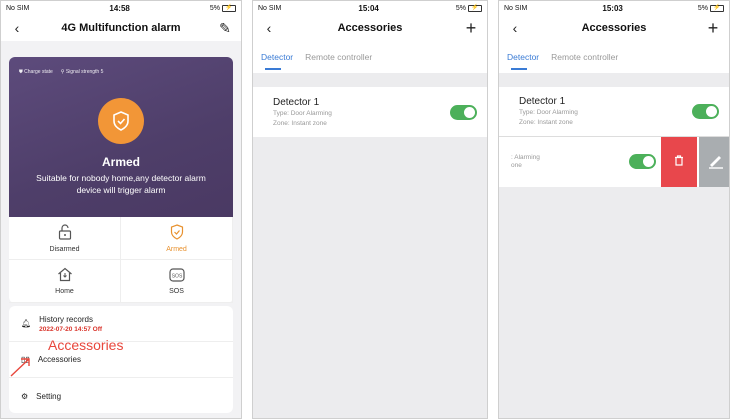 The height and width of the screenshot is (419, 730). What do you see at coordinates (65, 232) in the screenshot?
I see `unlock-icon` at bounding box center [65, 232].